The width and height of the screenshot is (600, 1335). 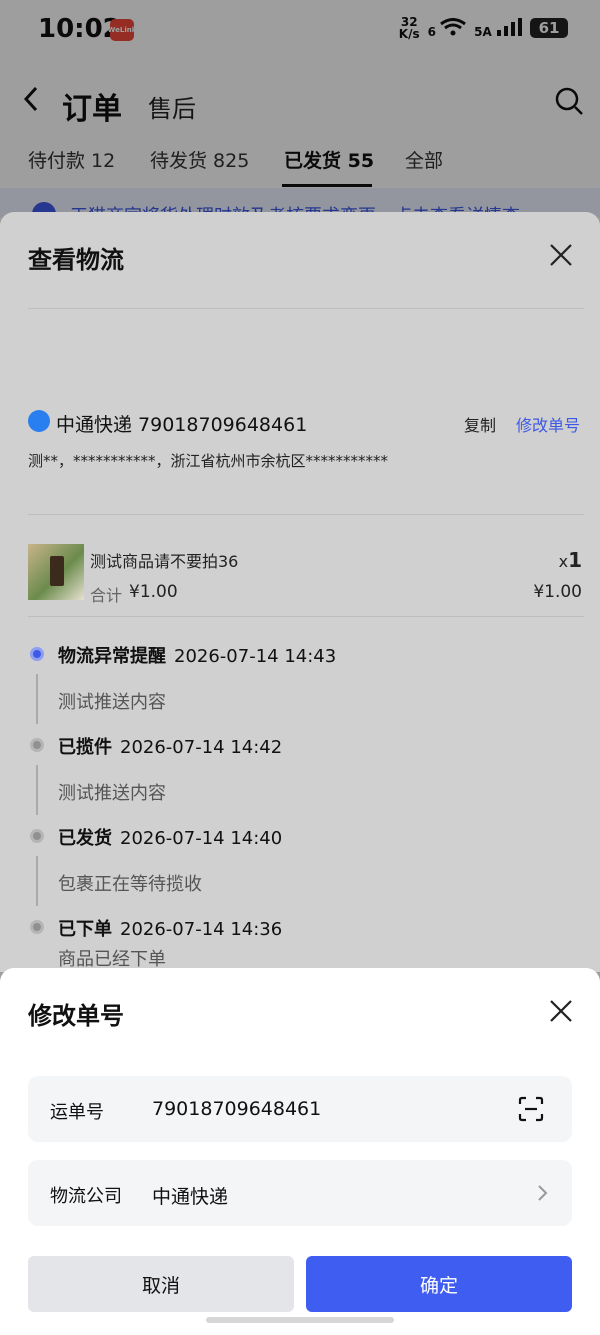 I want to click on tracking-number-field: 运单号 79018709648461, so click(x=300, y=1109).